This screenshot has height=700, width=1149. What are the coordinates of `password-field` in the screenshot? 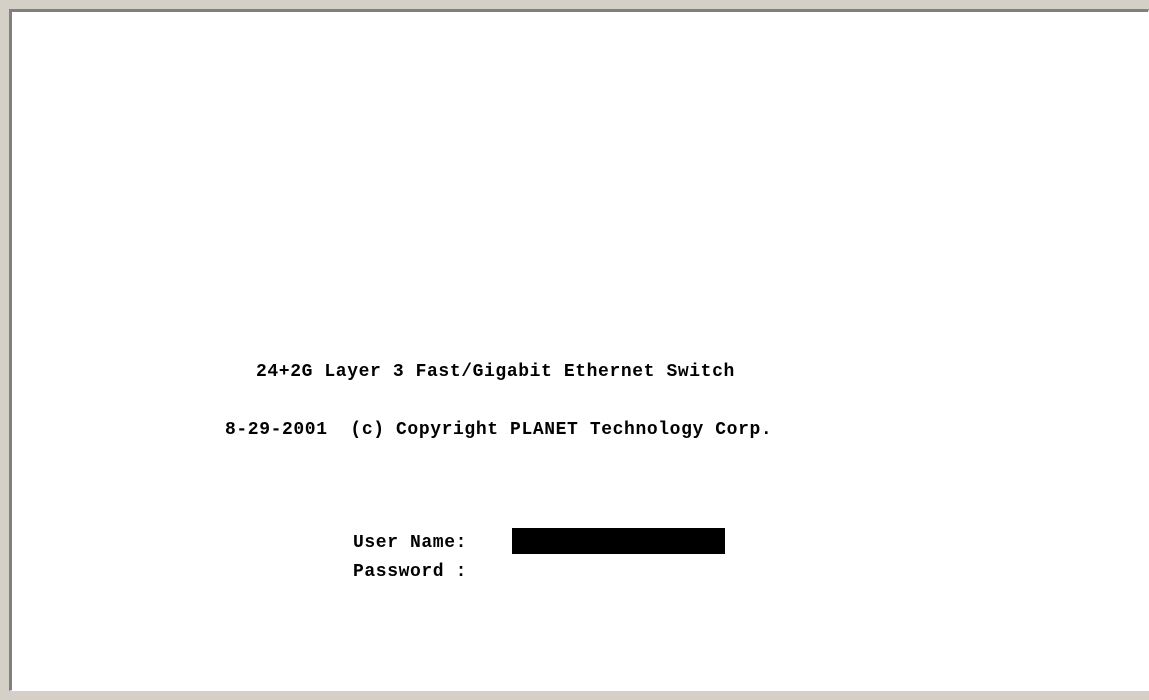 It's located at (618, 570).